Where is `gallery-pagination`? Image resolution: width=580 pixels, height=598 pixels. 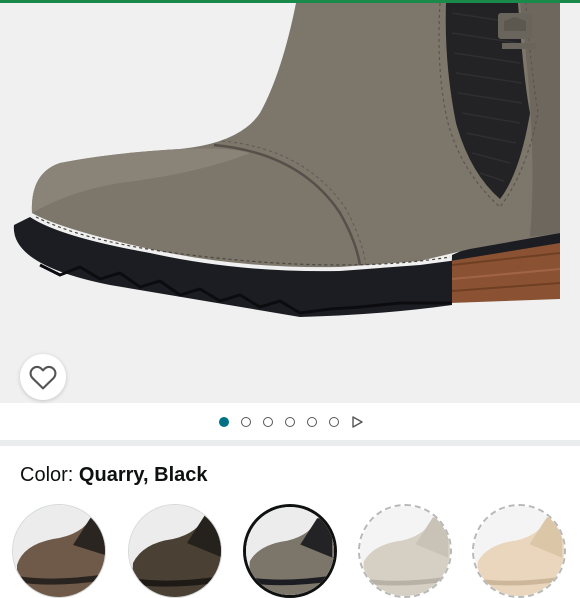
gallery-pagination is located at coordinates (290, 422).